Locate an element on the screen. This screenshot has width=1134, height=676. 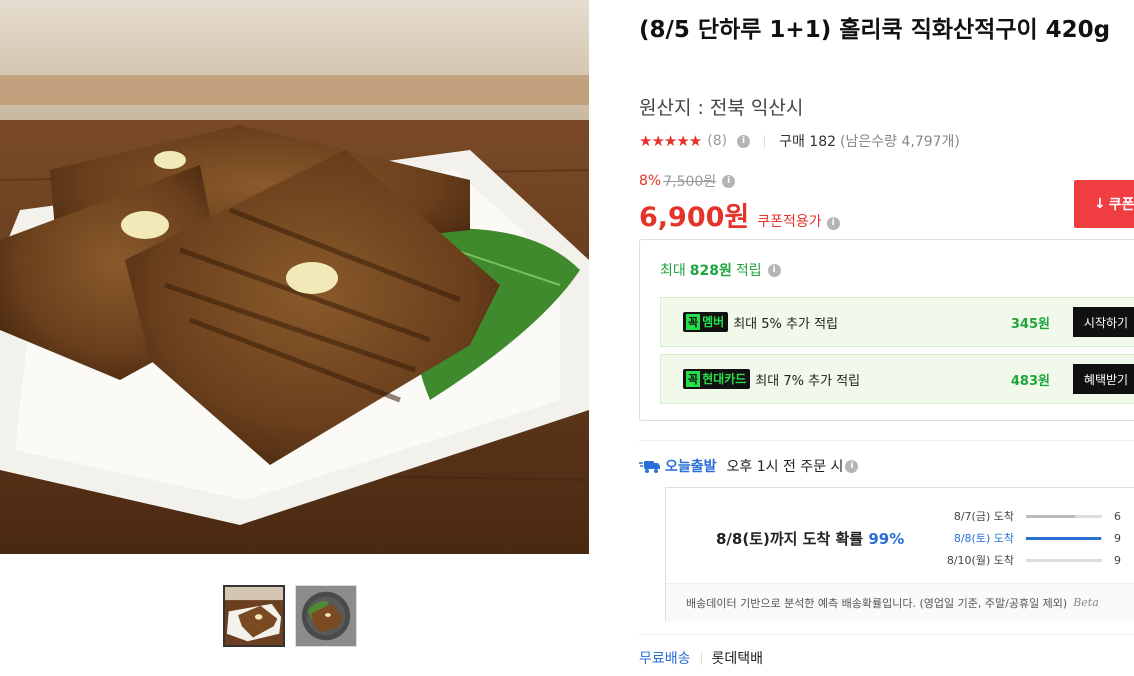
price-block: 8% 7,500원 i 6,900원 쿠폰적용가 i is located at coordinates (739, 202).